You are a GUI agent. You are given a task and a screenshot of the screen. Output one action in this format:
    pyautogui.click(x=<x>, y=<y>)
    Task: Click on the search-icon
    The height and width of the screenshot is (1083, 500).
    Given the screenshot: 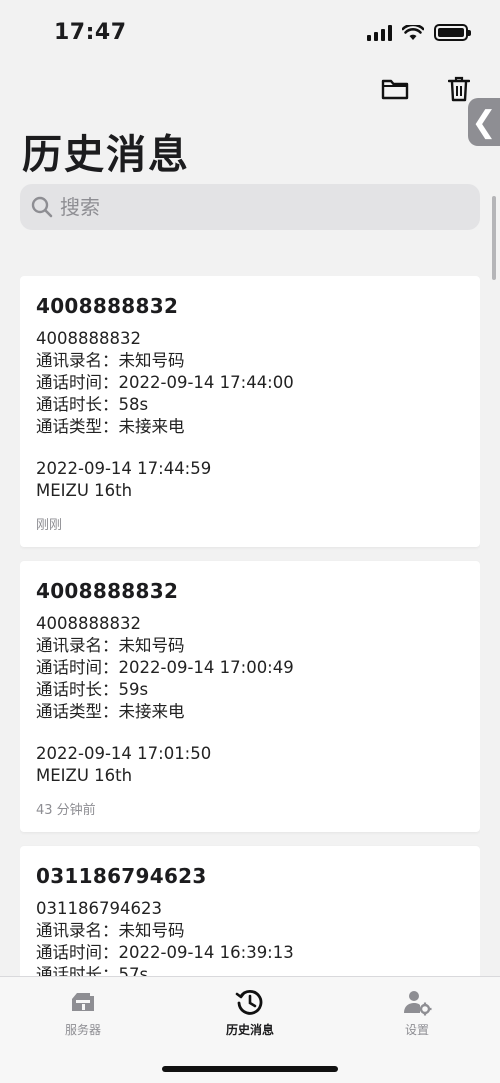 What is the action you would take?
    pyautogui.click(x=42, y=207)
    